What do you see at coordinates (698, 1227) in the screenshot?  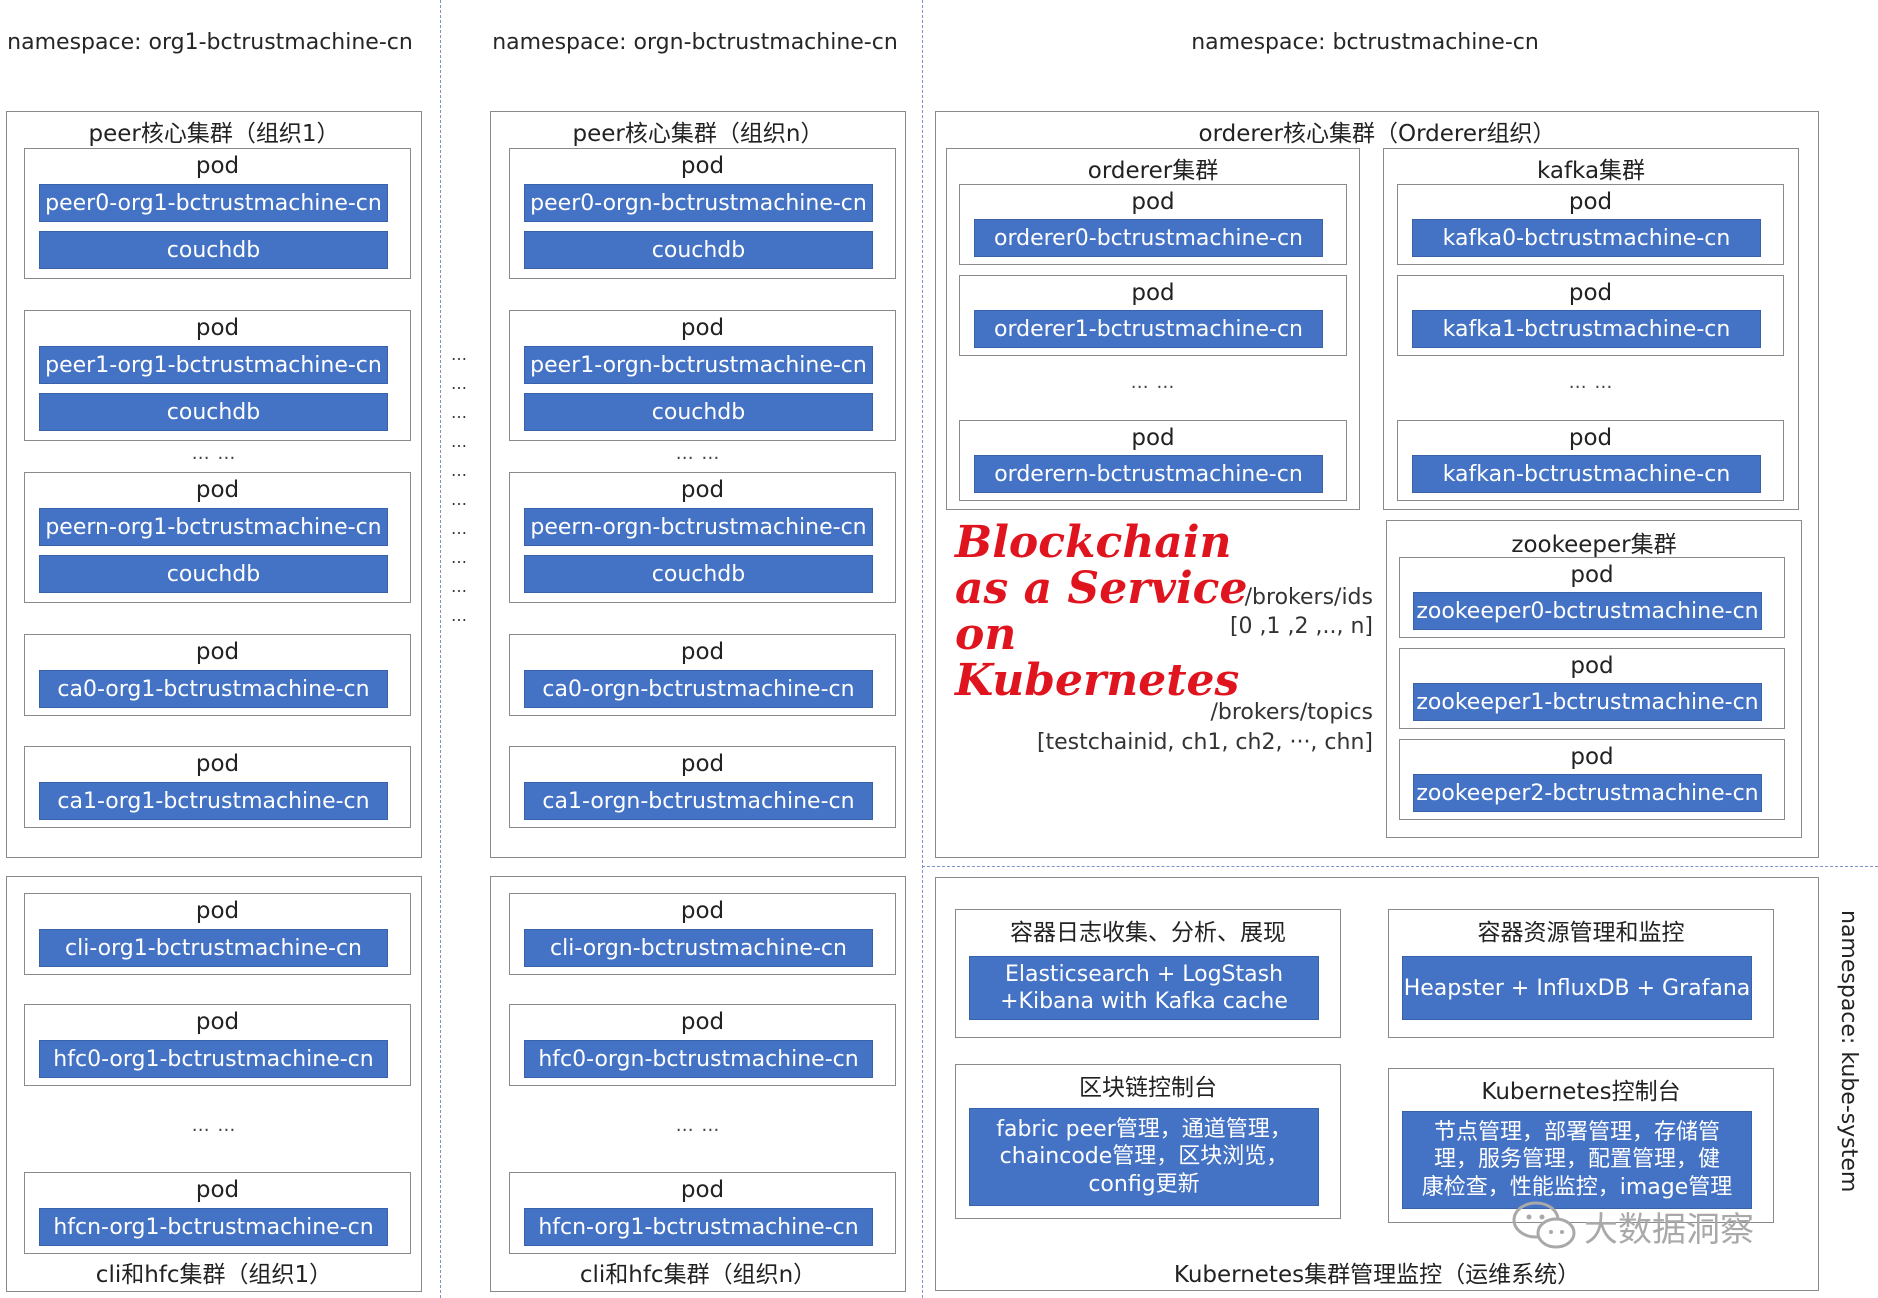 I see `orgn-hfcn-bar: hfcn-org1-bctrustmachine-cn` at bounding box center [698, 1227].